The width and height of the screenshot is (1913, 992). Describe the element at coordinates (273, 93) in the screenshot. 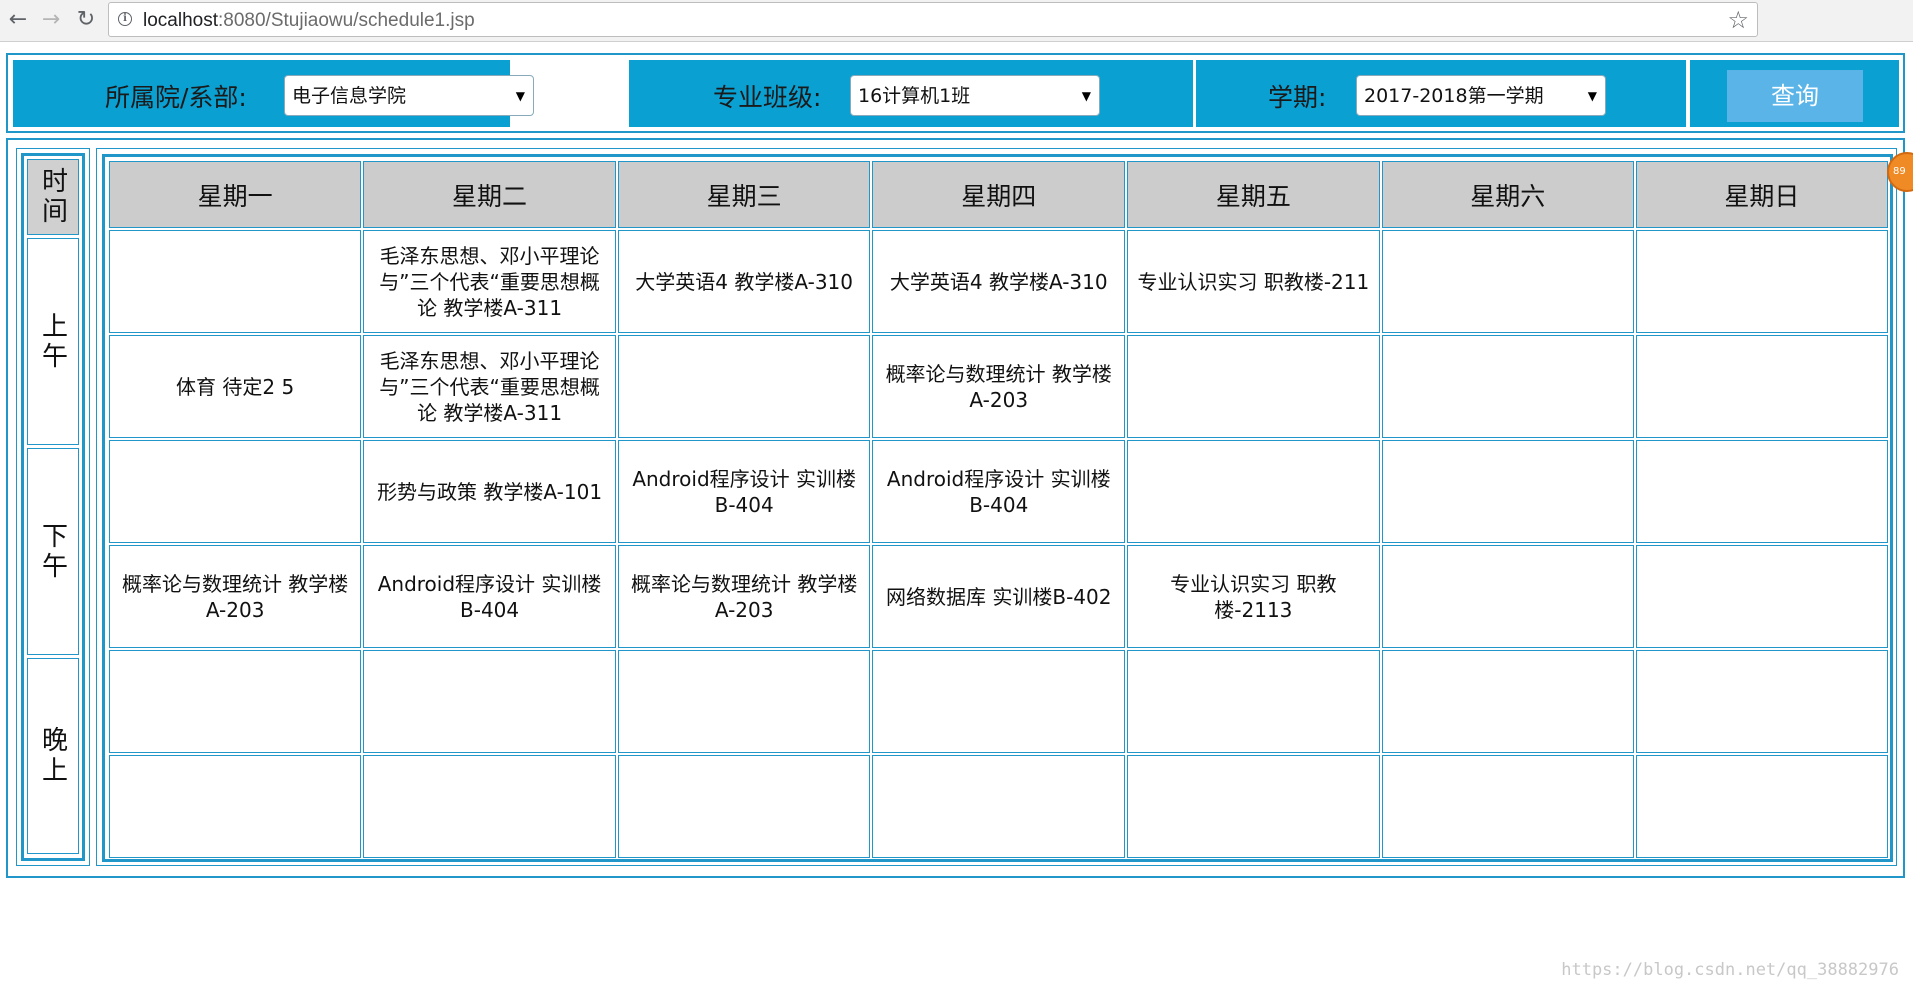

I see `dept-panel: 所属院/系部: 电子信息学院 ▼` at that location.